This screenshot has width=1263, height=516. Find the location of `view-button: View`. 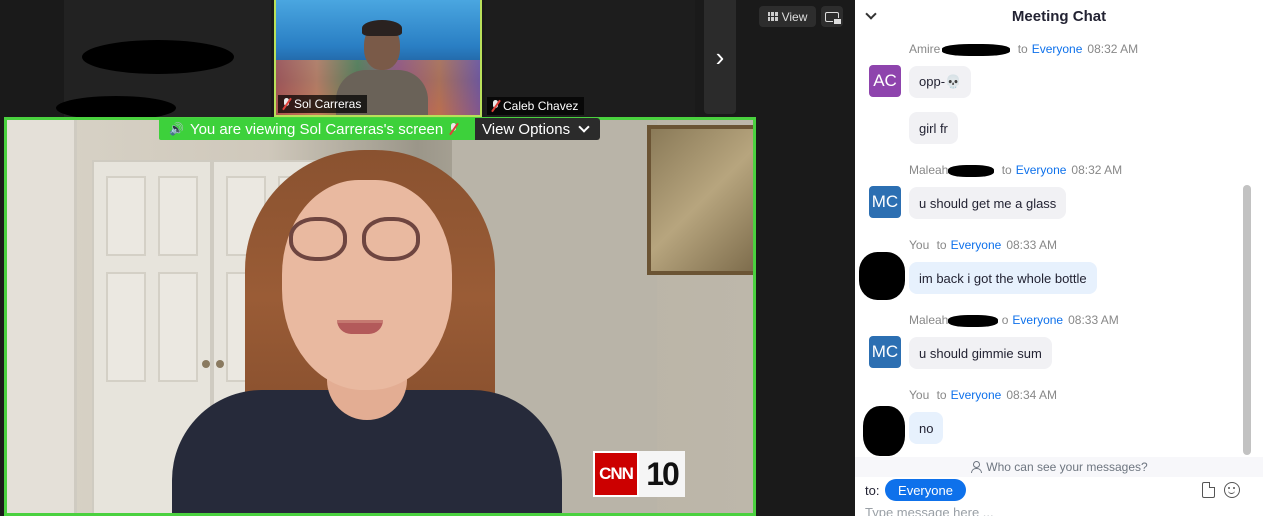

view-button: View is located at coordinates (787, 16).